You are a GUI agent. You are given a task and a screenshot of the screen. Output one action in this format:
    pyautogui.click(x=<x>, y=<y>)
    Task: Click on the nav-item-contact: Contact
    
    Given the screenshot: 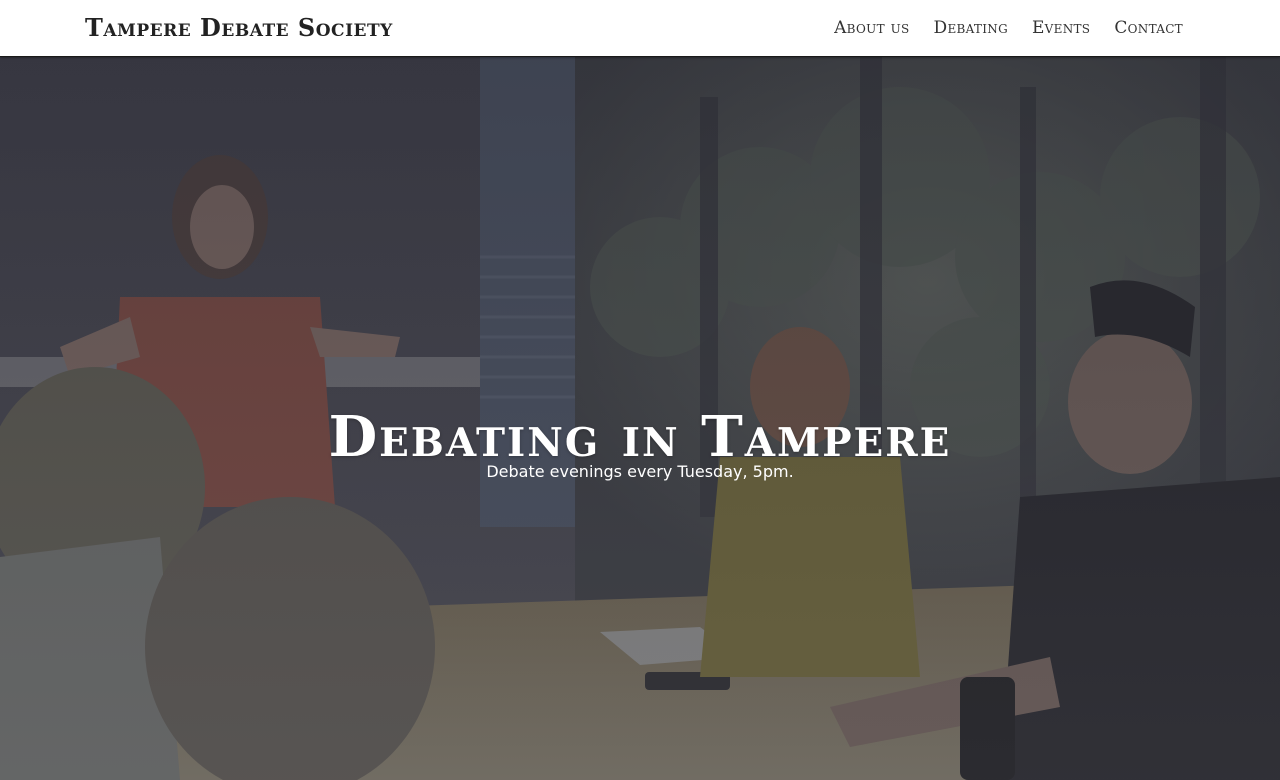 What is the action you would take?
    pyautogui.click(x=1148, y=28)
    